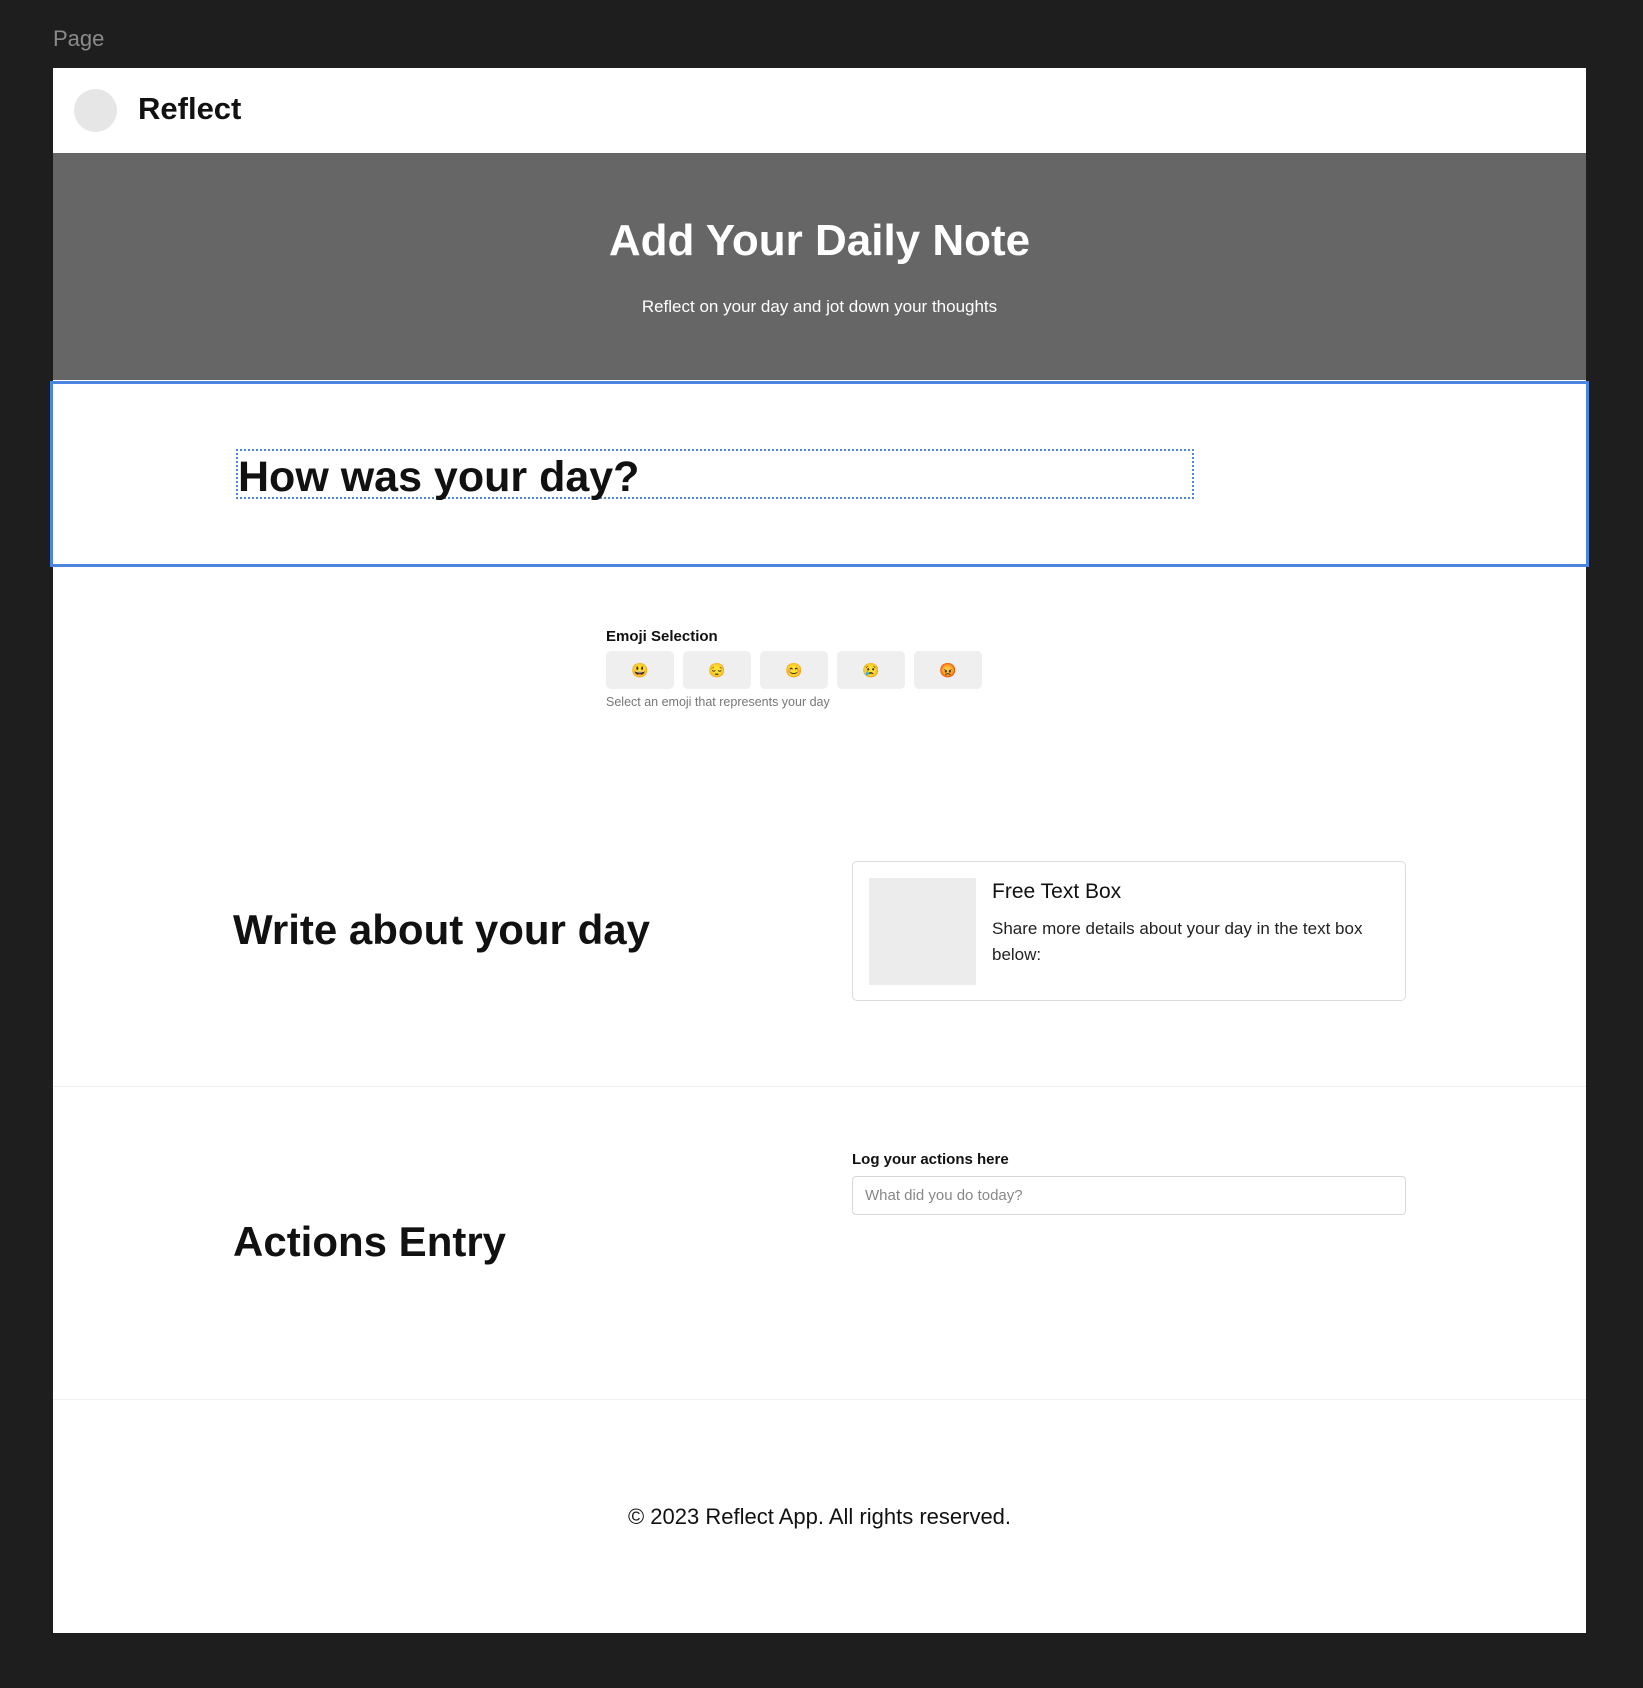  I want to click on emoji-options: 😃 😔 😊 😢 😡, so click(806, 670).